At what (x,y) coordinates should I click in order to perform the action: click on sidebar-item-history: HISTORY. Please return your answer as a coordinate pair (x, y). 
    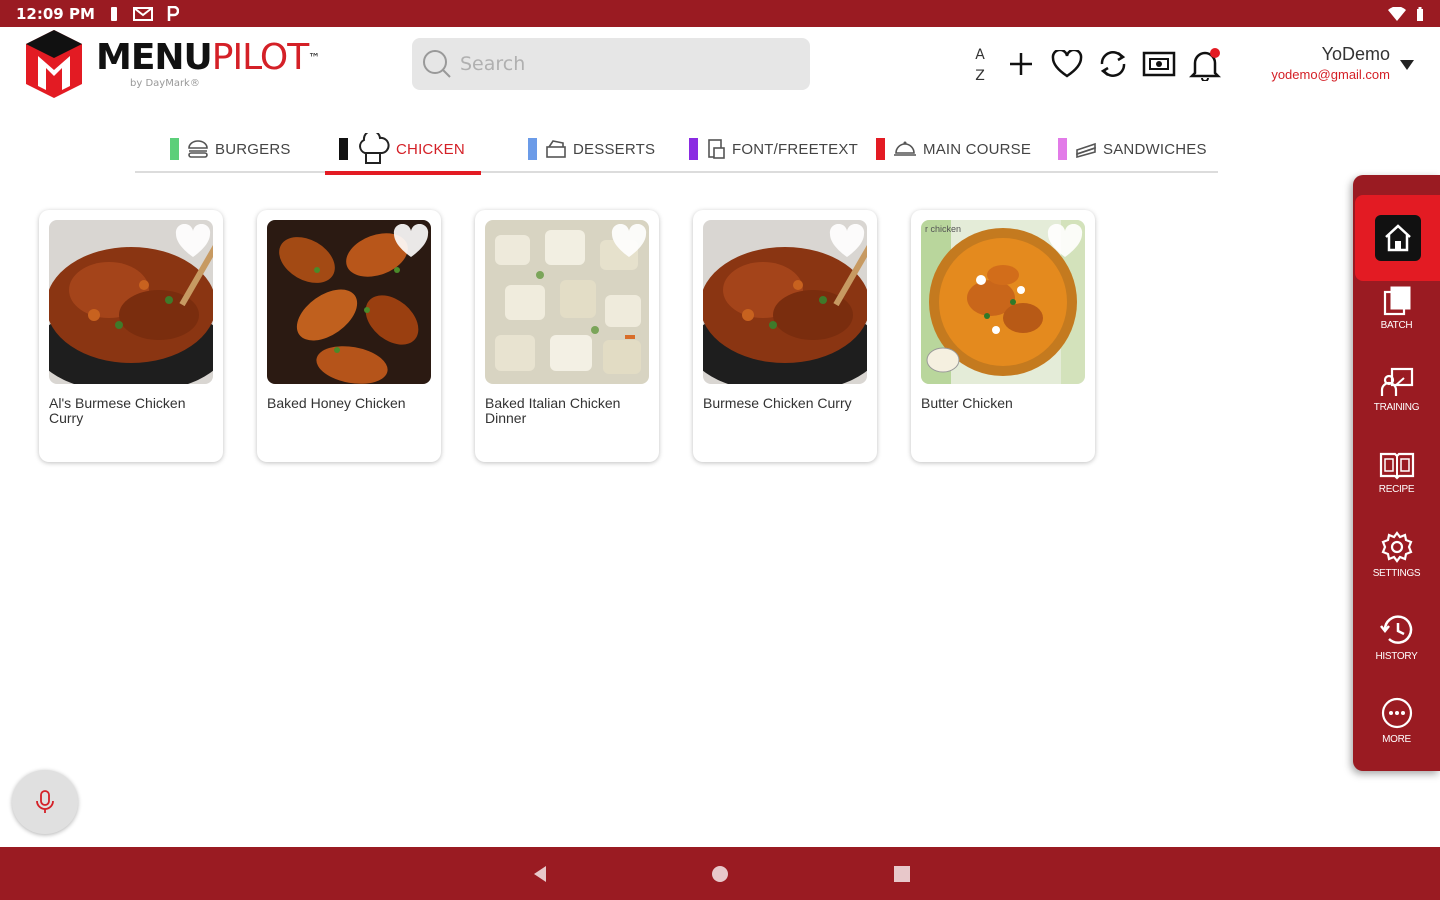
    Looking at the image, I should click on (1396, 637).